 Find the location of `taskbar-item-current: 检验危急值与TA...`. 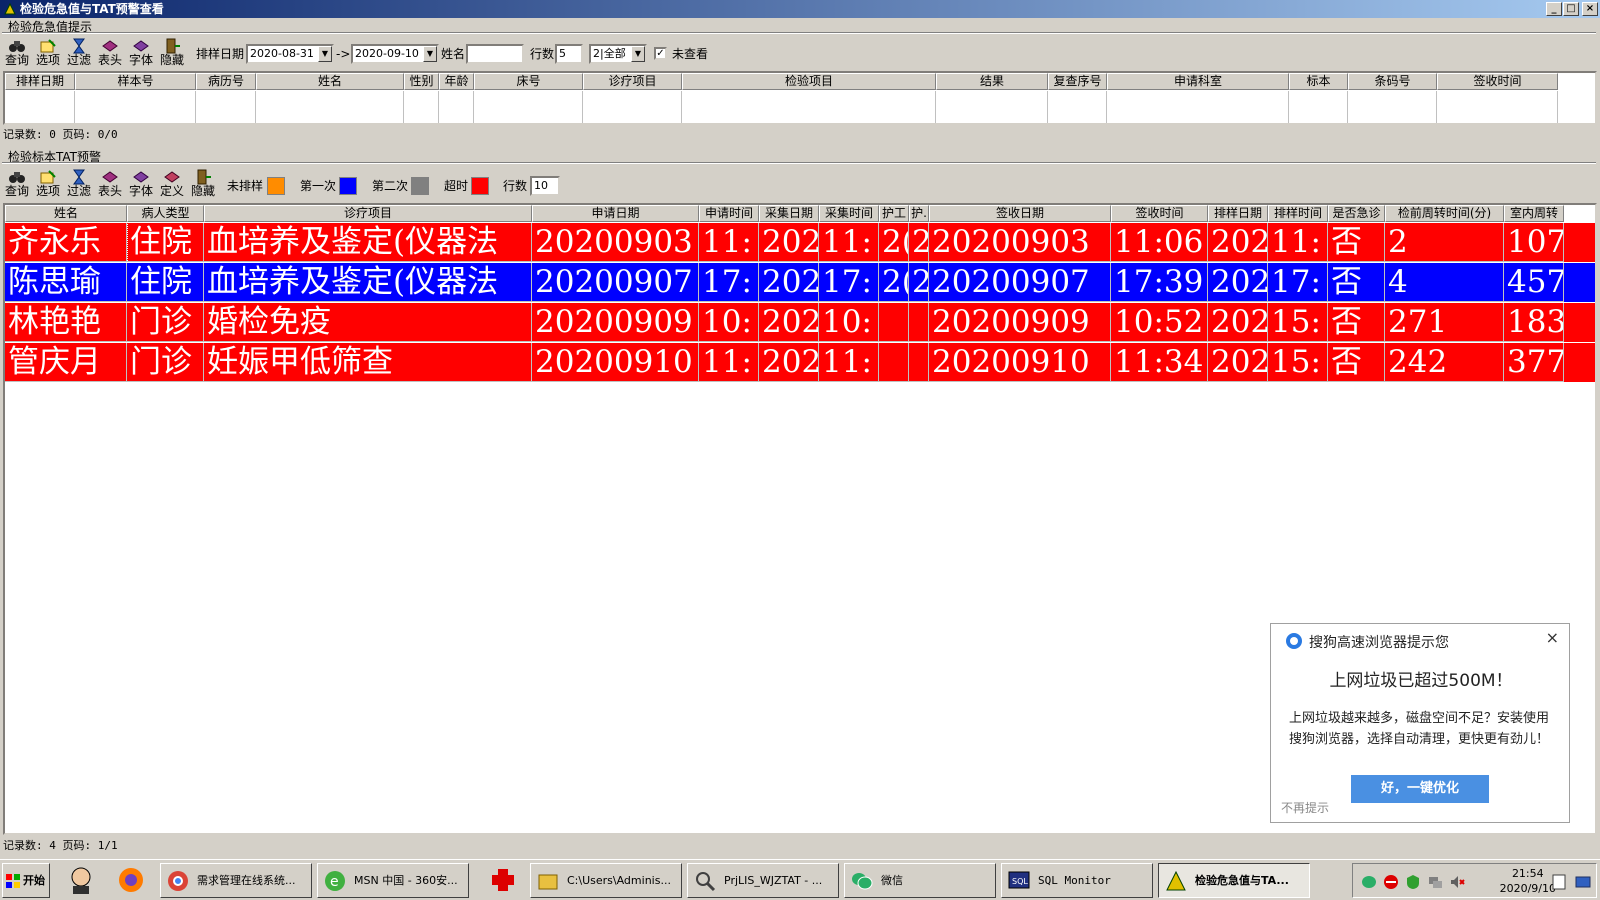

taskbar-item-current: 检验危急值与TA... is located at coordinates (1234, 880).